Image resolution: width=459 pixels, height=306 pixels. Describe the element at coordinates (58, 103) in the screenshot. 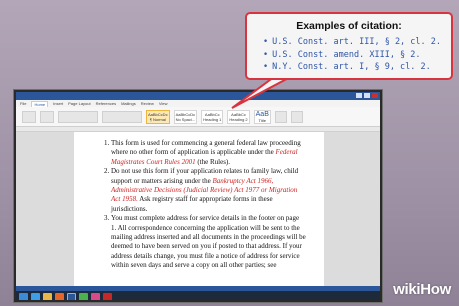

I see `tab-insert: Insert` at that location.